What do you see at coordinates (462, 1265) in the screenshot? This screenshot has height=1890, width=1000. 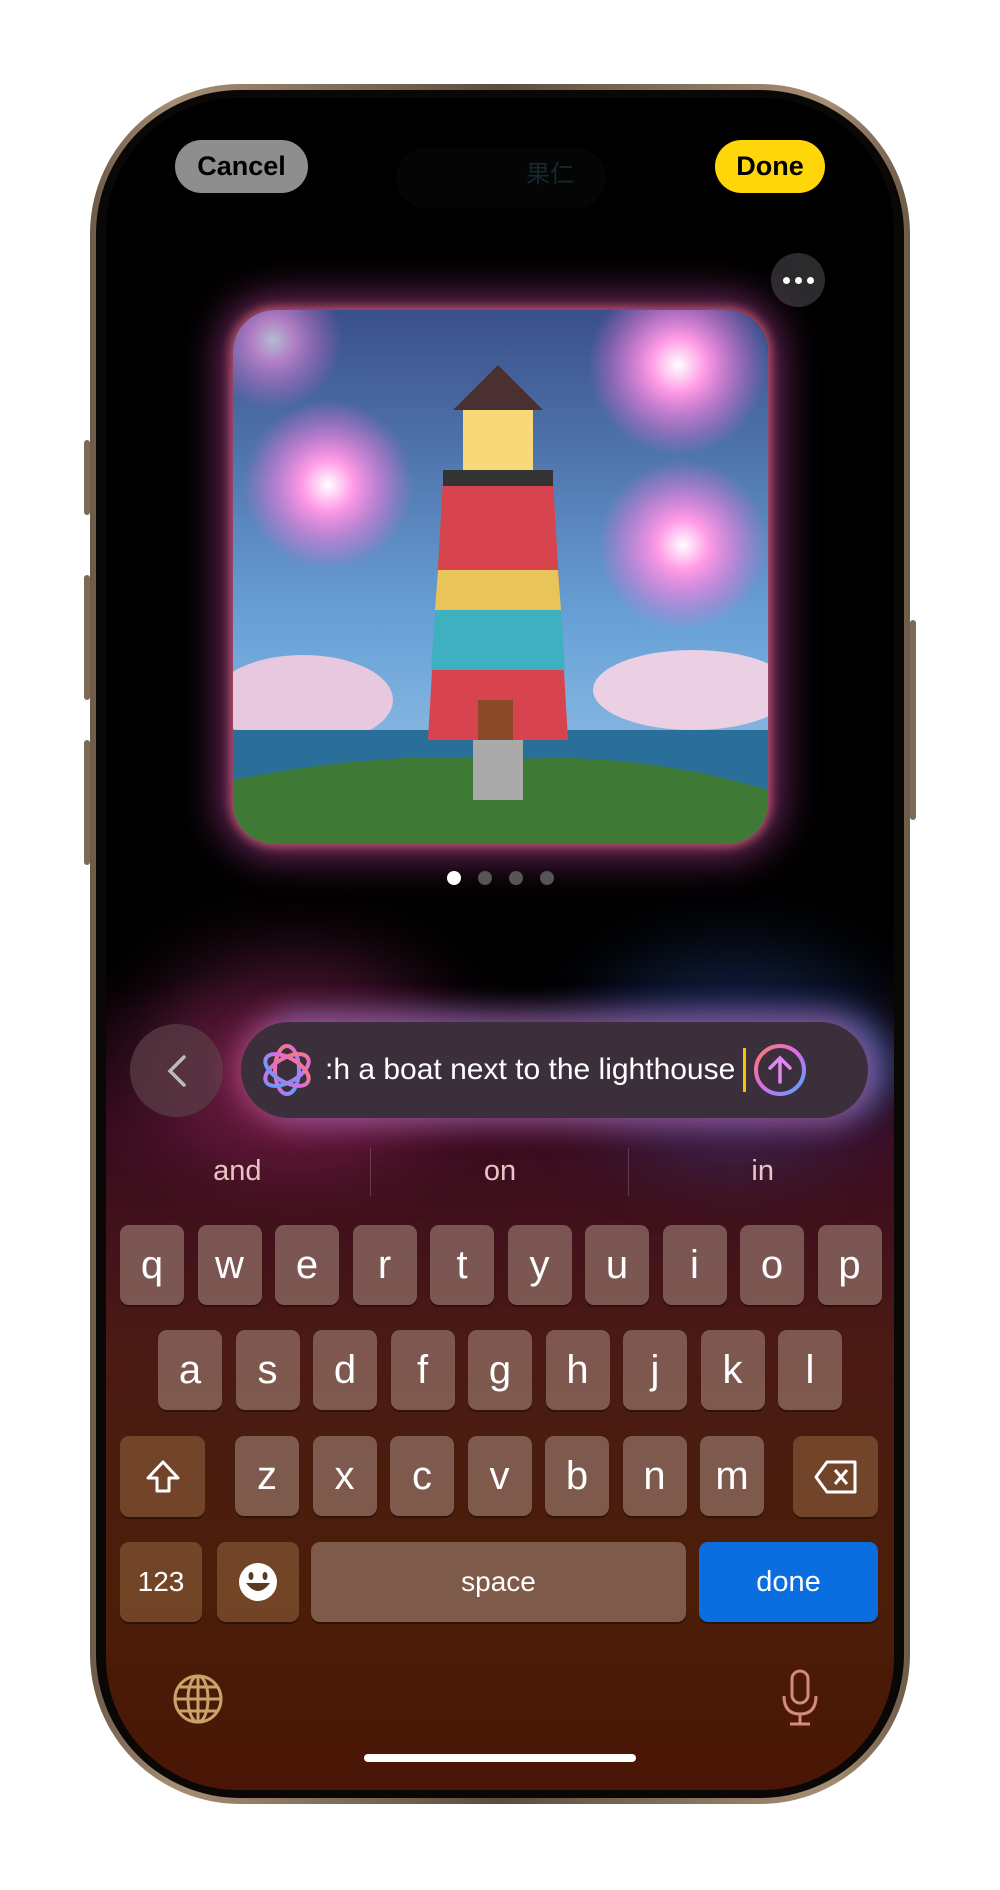 I see `key-t: t` at bounding box center [462, 1265].